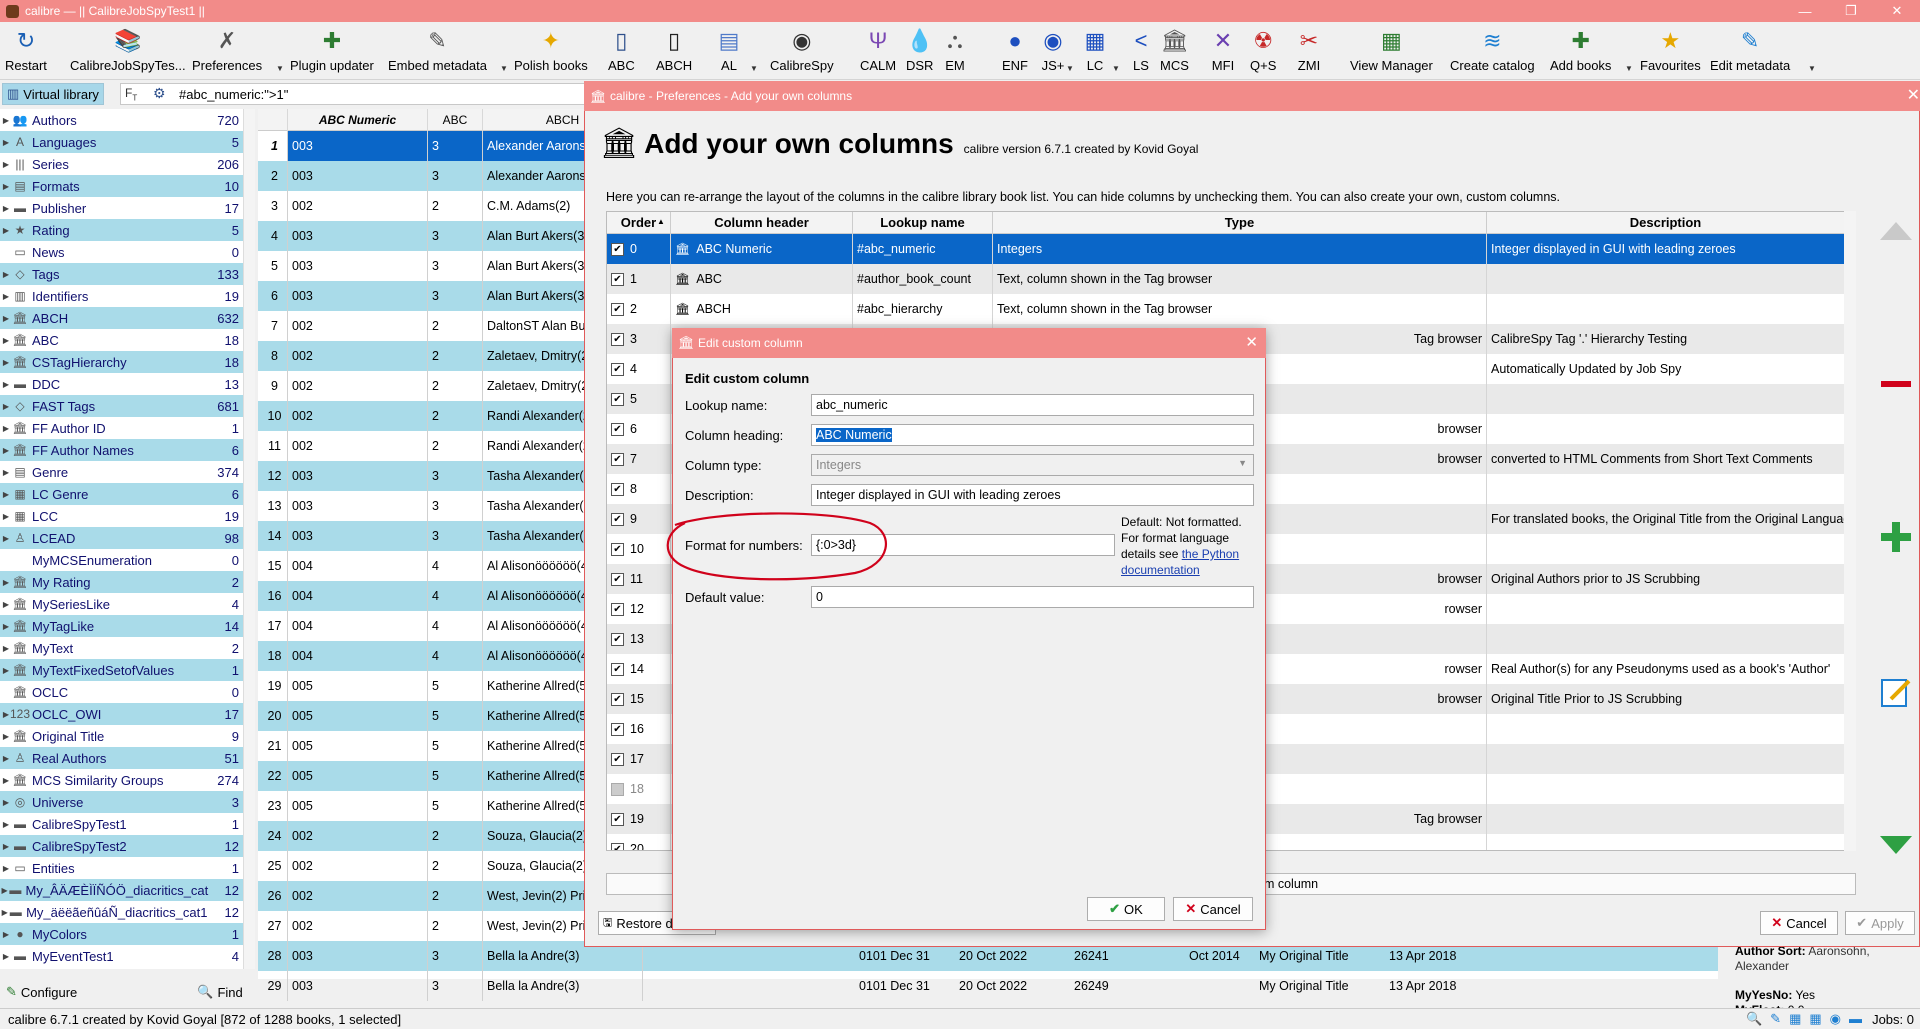  I want to click on prefs-apply-button: ✔ Apply, so click(1880, 923).